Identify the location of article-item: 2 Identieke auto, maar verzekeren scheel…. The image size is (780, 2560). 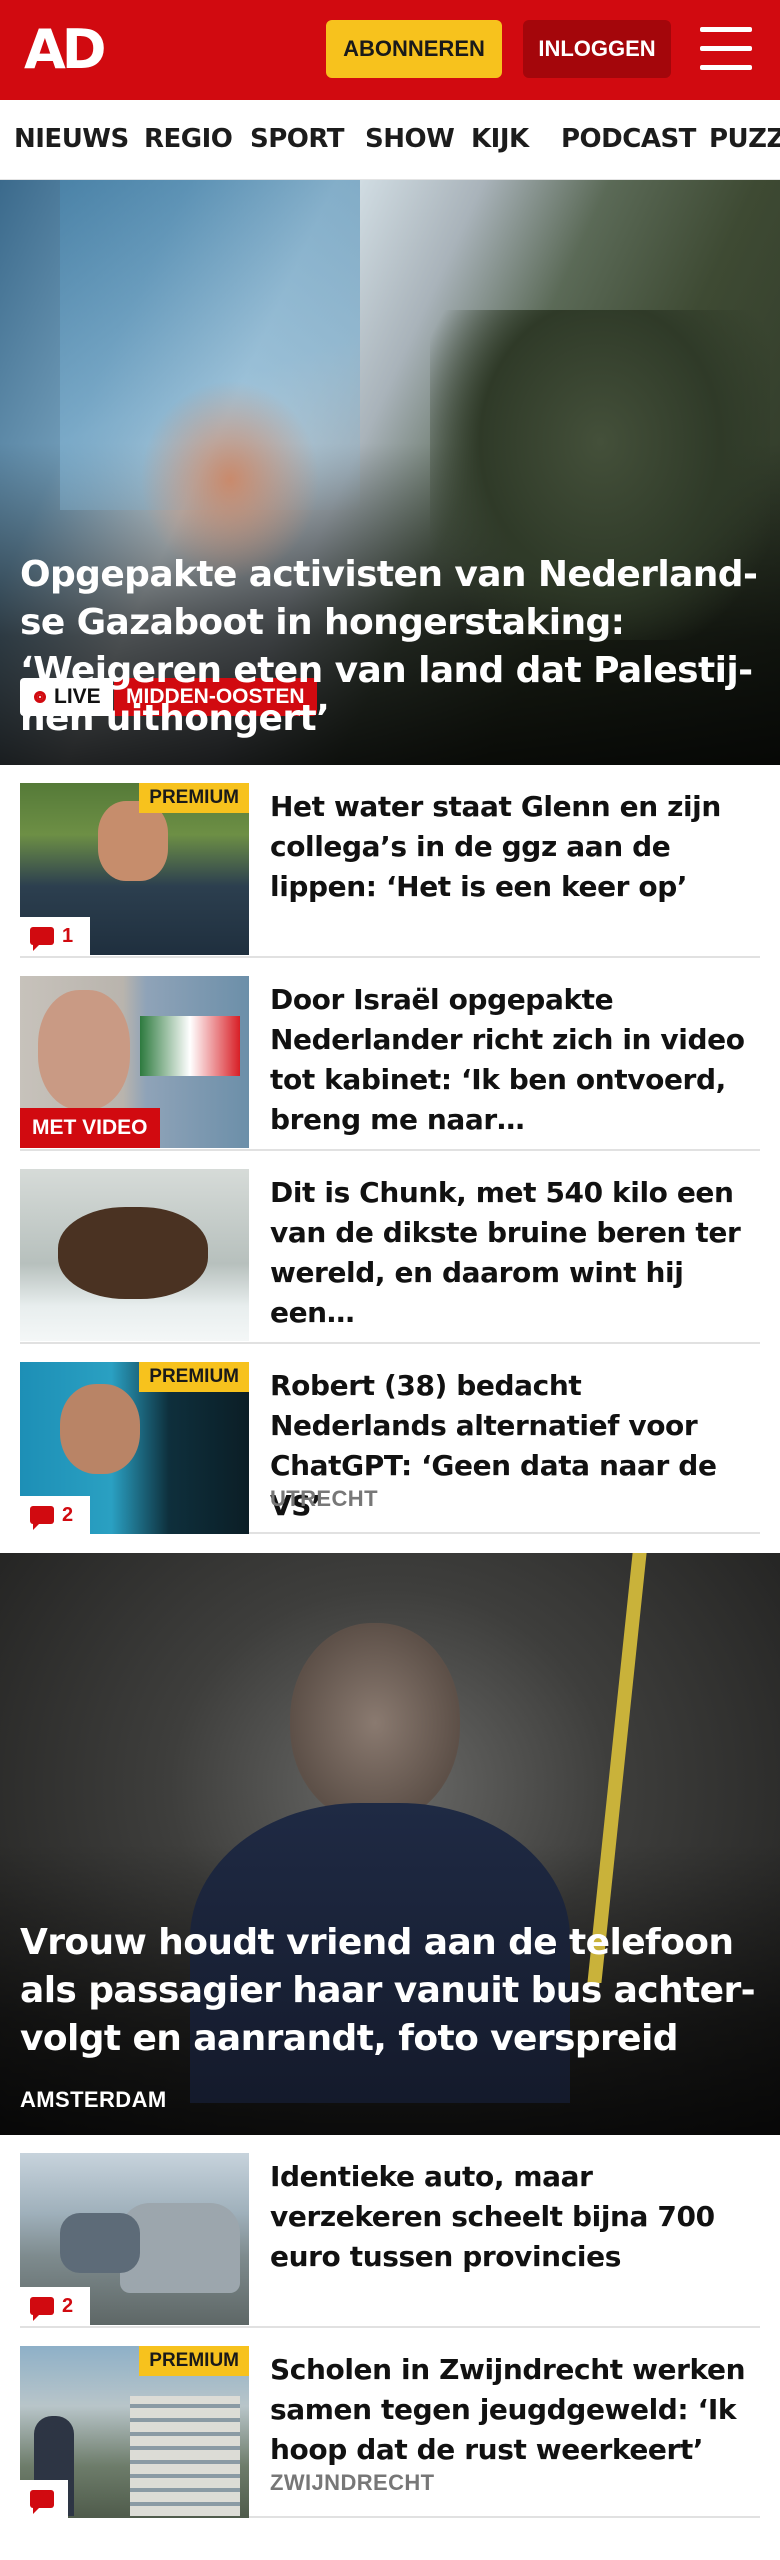
(390, 2231).